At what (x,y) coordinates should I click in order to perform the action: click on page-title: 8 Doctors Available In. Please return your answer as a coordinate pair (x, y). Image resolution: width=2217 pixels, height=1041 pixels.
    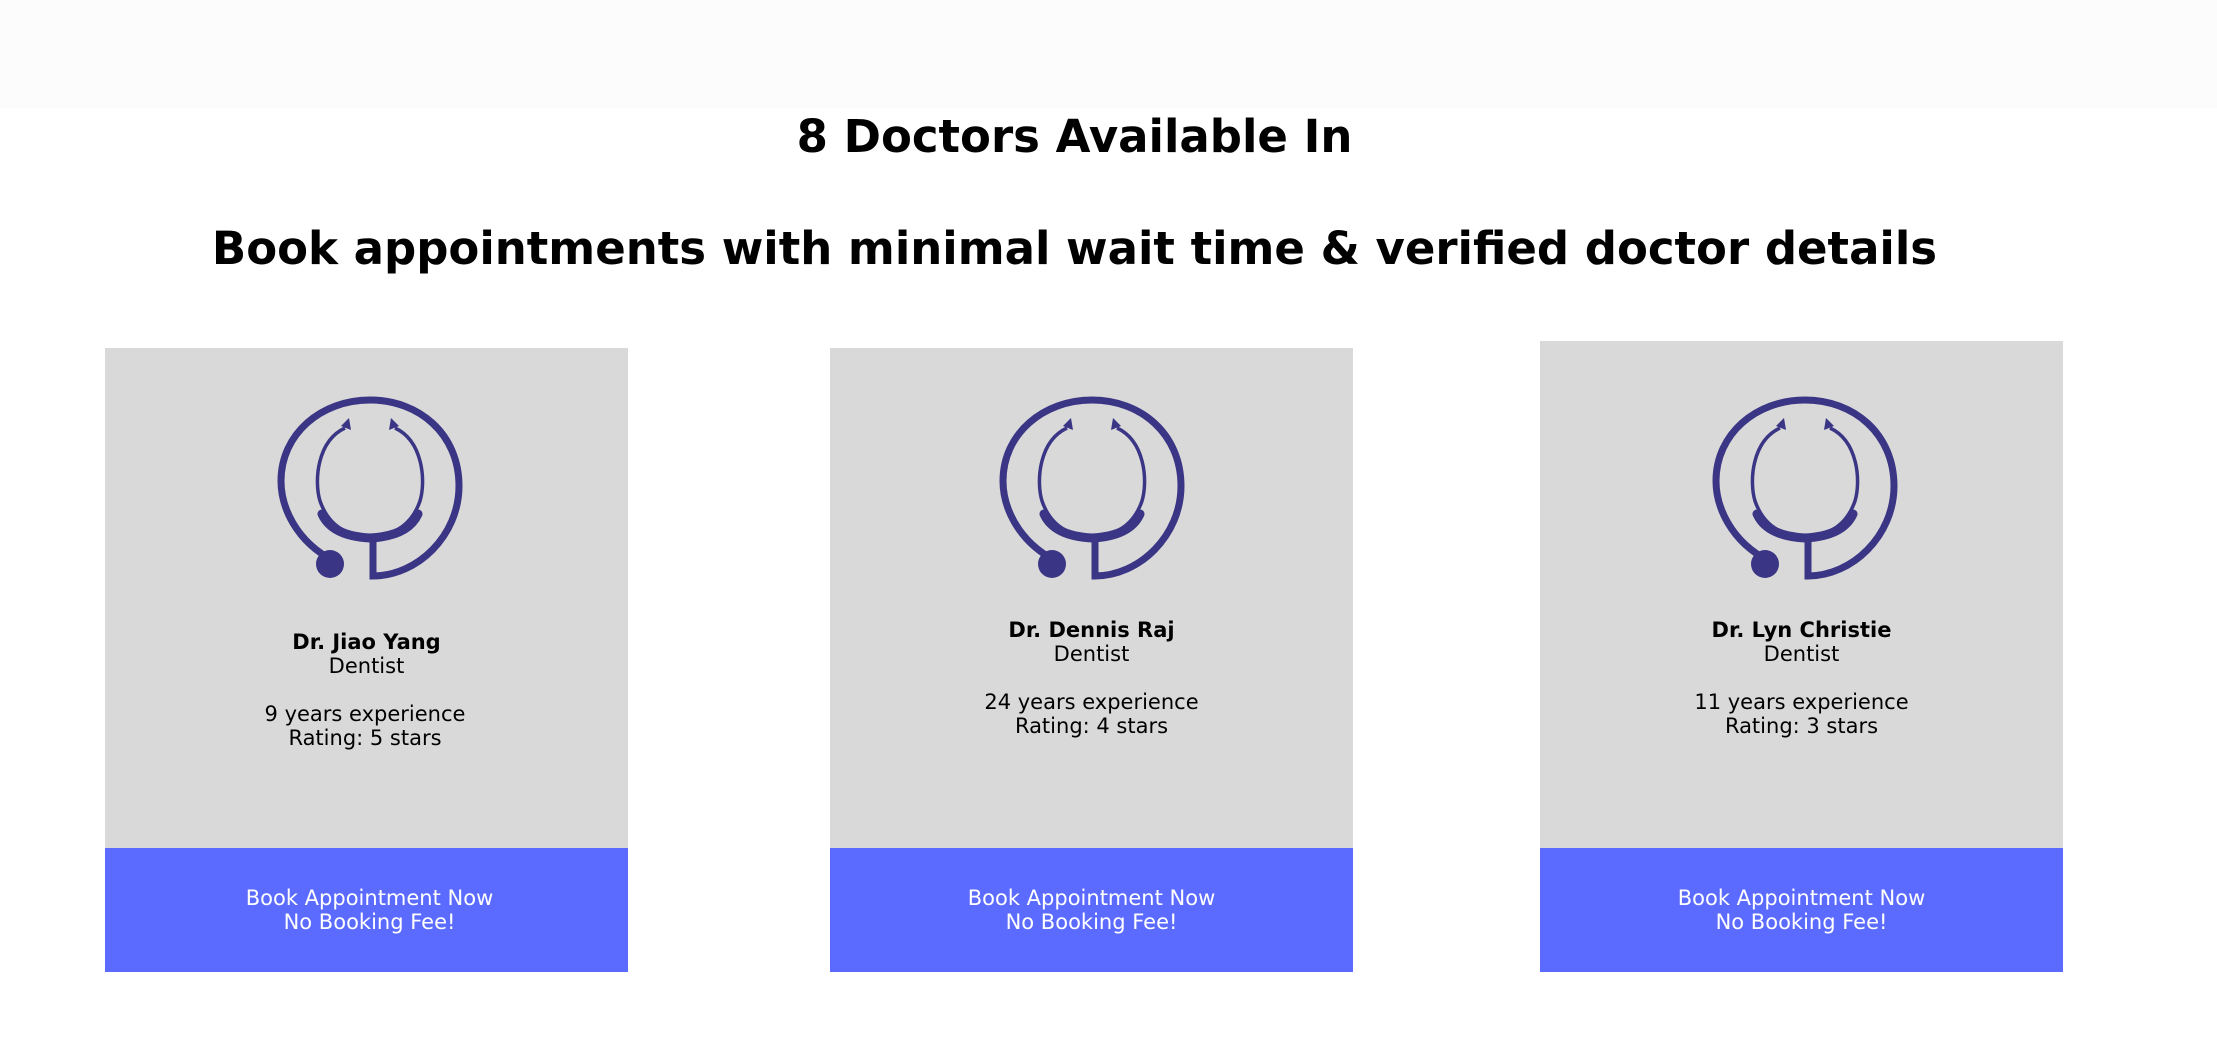
    Looking at the image, I should click on (1074, 136).